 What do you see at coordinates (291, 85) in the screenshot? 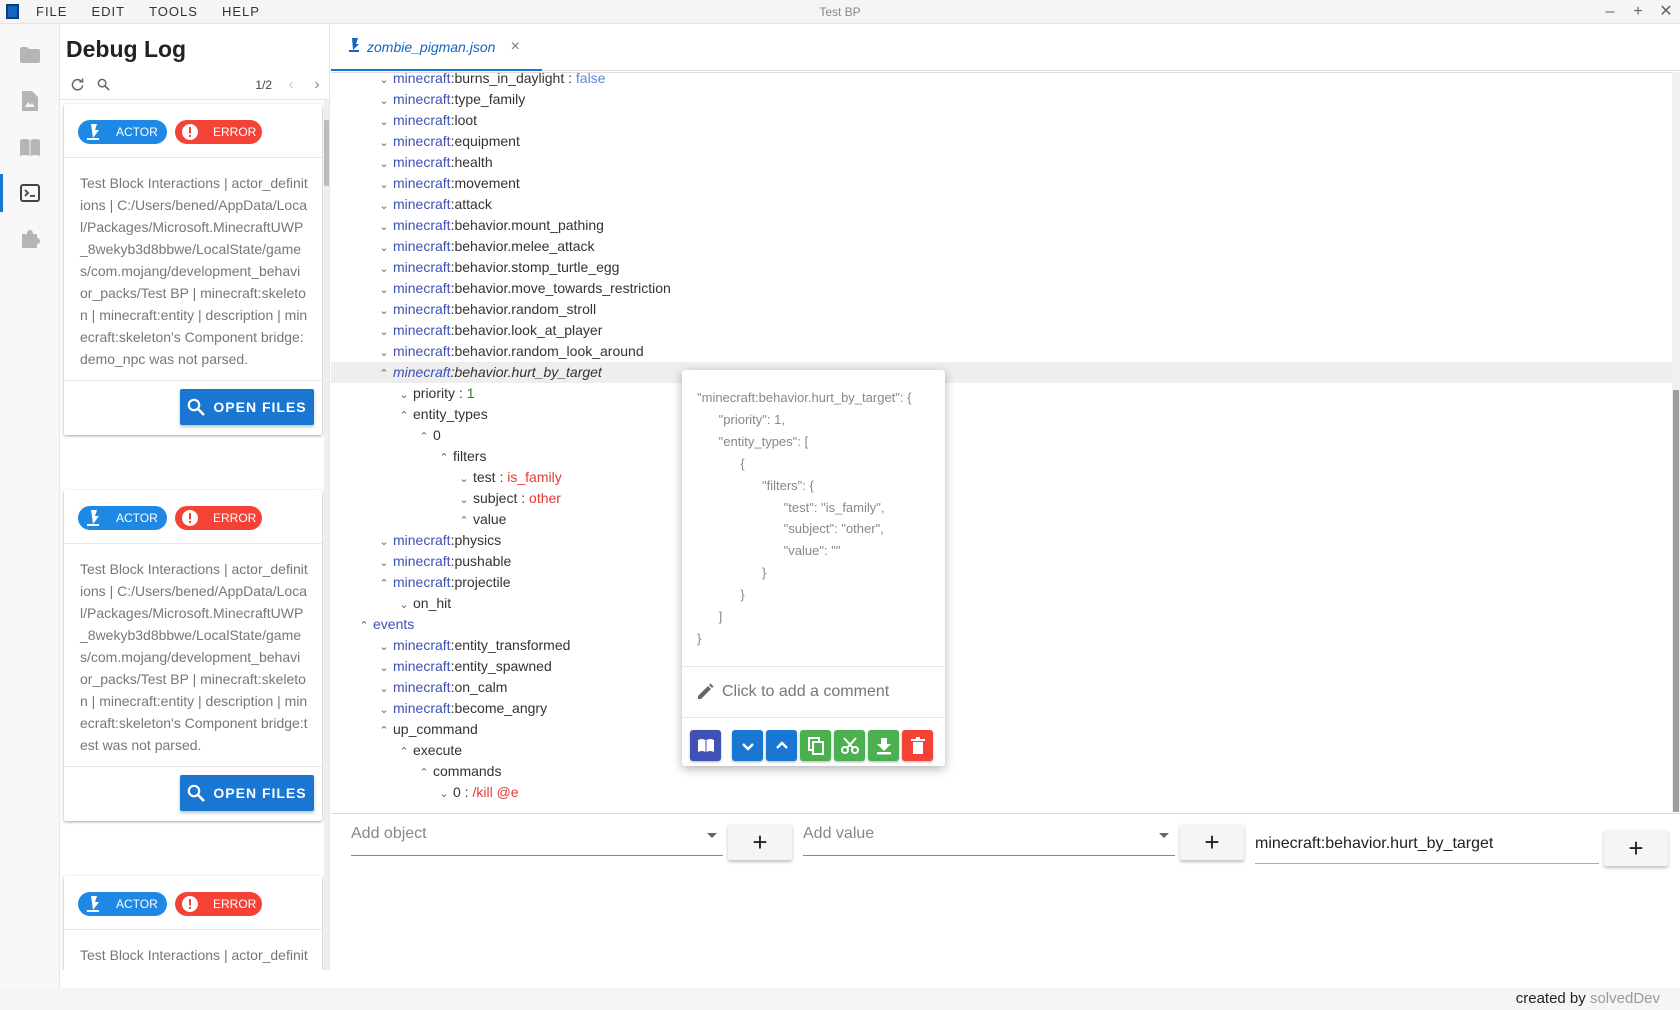
I see `chevron-left-icon: ‹` at bounding box center [291, 85].